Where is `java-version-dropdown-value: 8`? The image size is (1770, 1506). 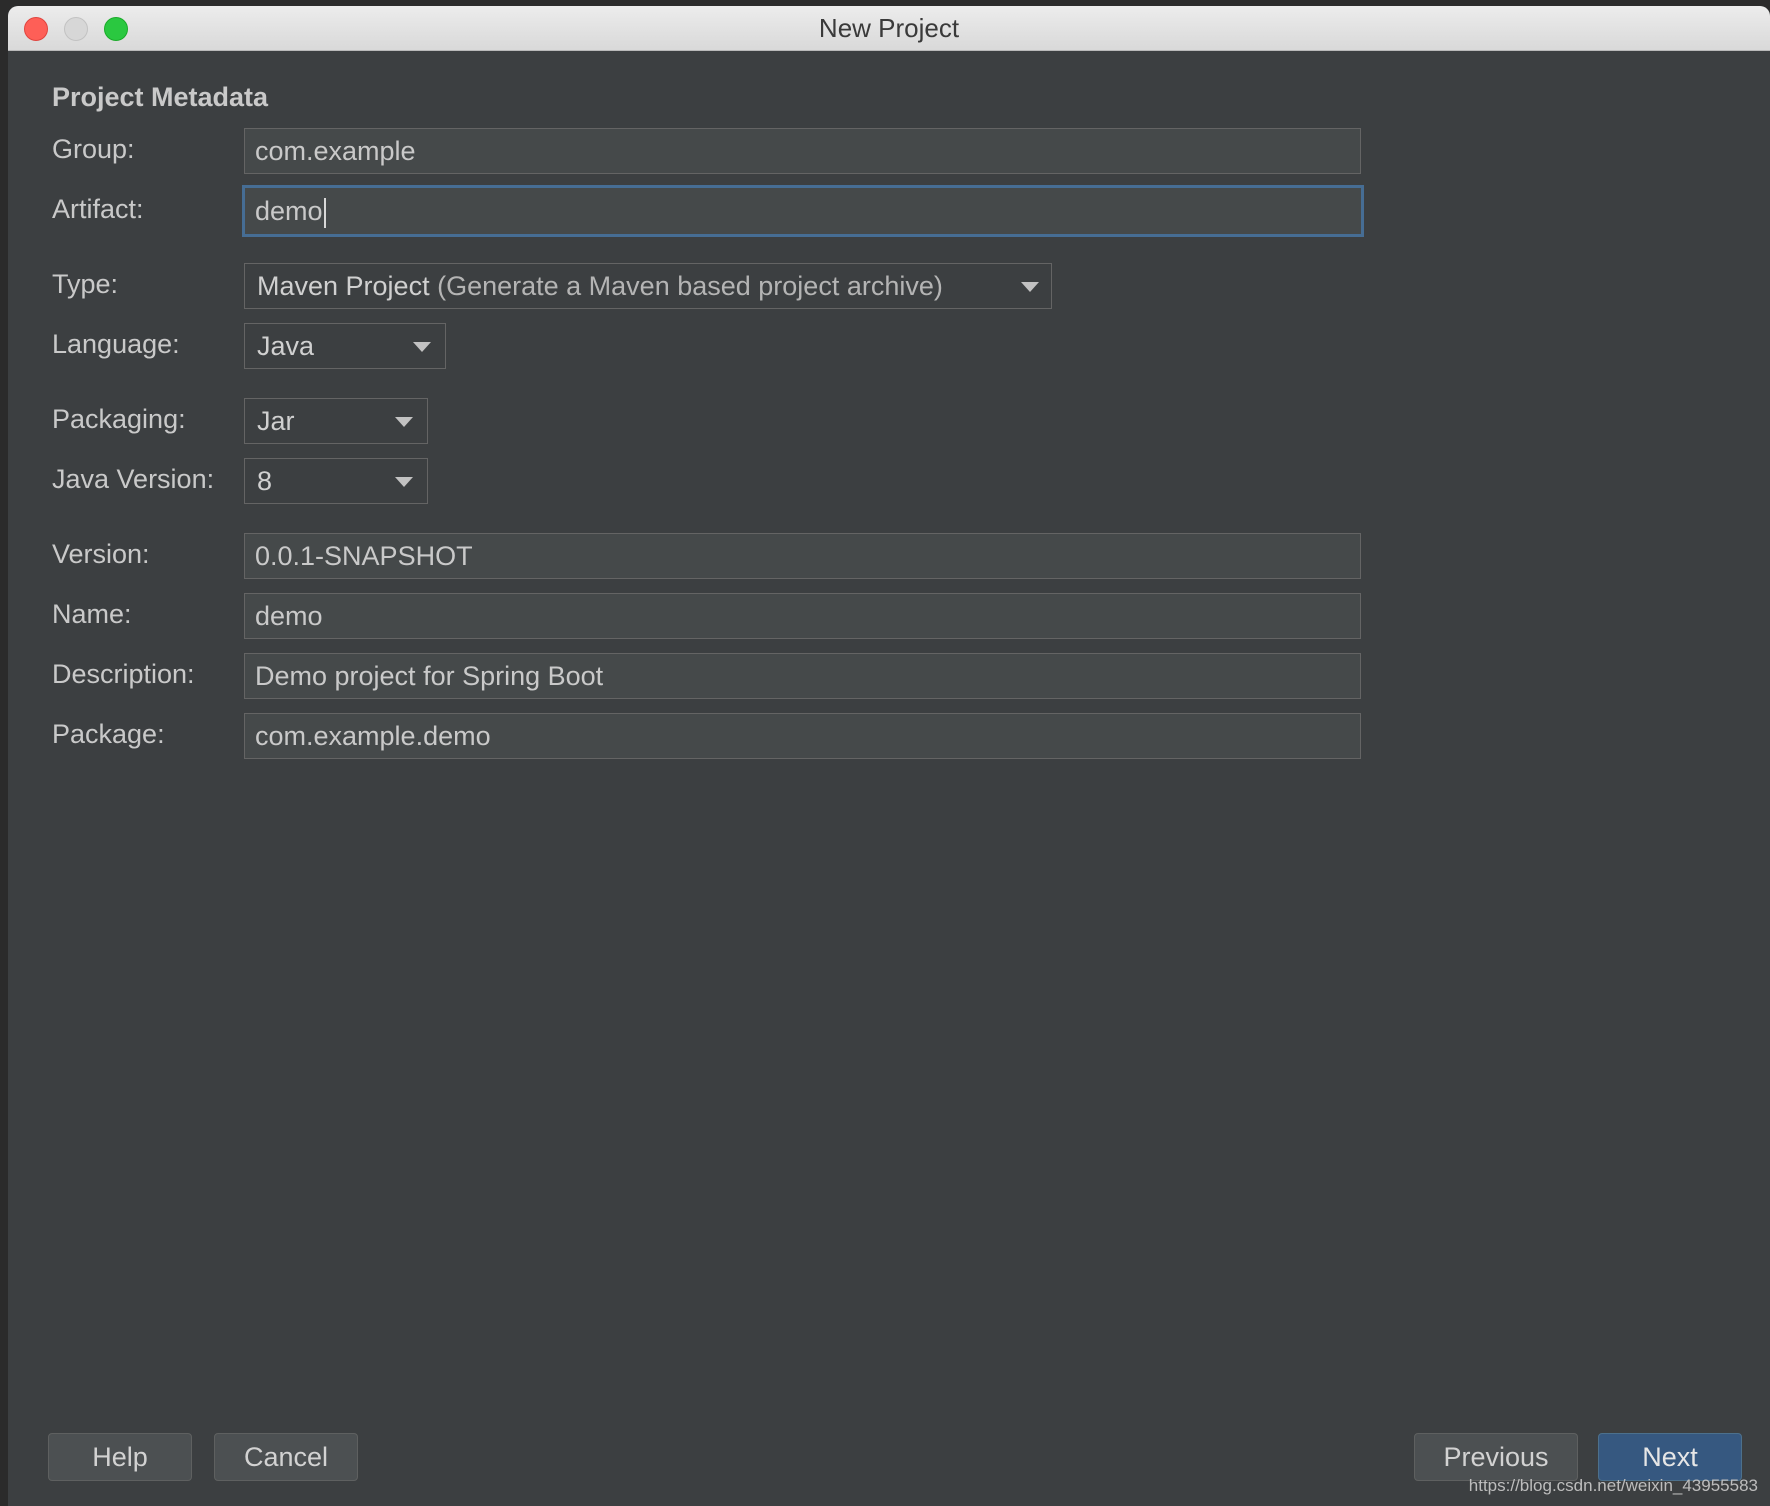
java-version-dropdown-value: 8 is located at coordinates (265, 481).